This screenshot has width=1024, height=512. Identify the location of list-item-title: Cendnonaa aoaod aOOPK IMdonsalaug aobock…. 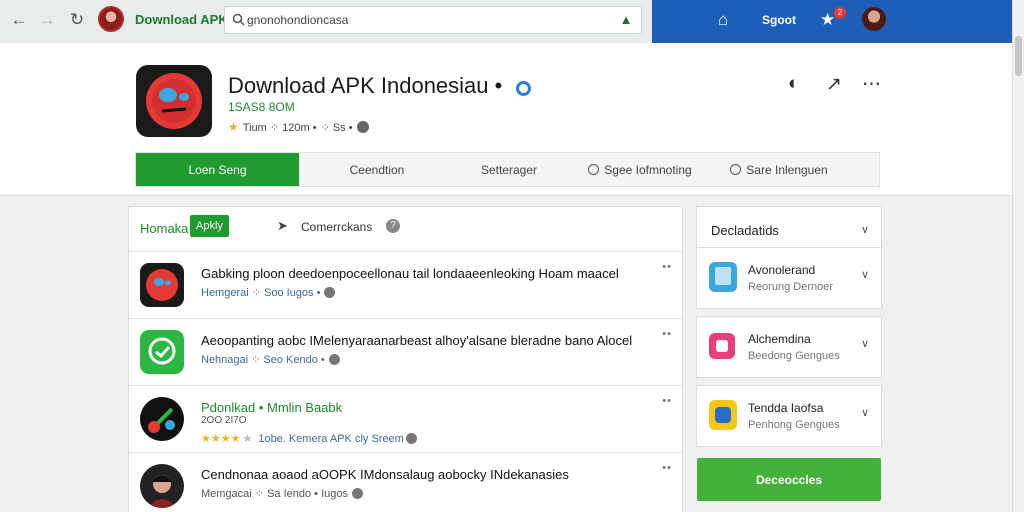
(385, 474).